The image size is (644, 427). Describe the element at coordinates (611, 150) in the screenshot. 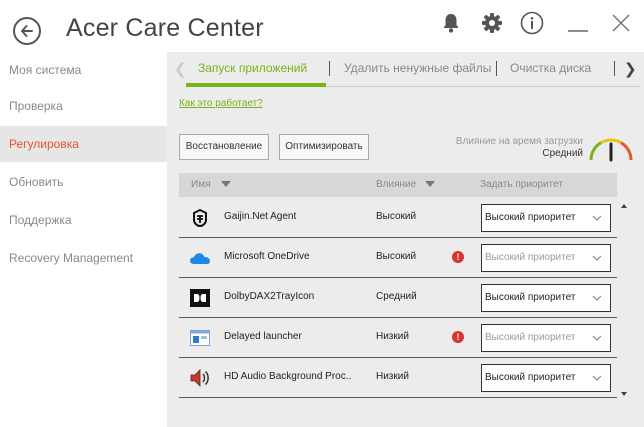

I see `boot-impact-gauge-icon` at that location.